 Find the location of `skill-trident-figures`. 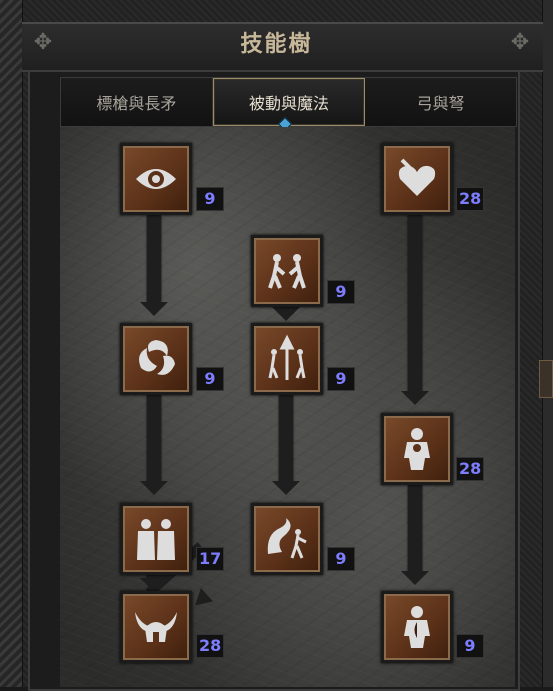

skill-trident-figures is located at coordinates (287, 359).